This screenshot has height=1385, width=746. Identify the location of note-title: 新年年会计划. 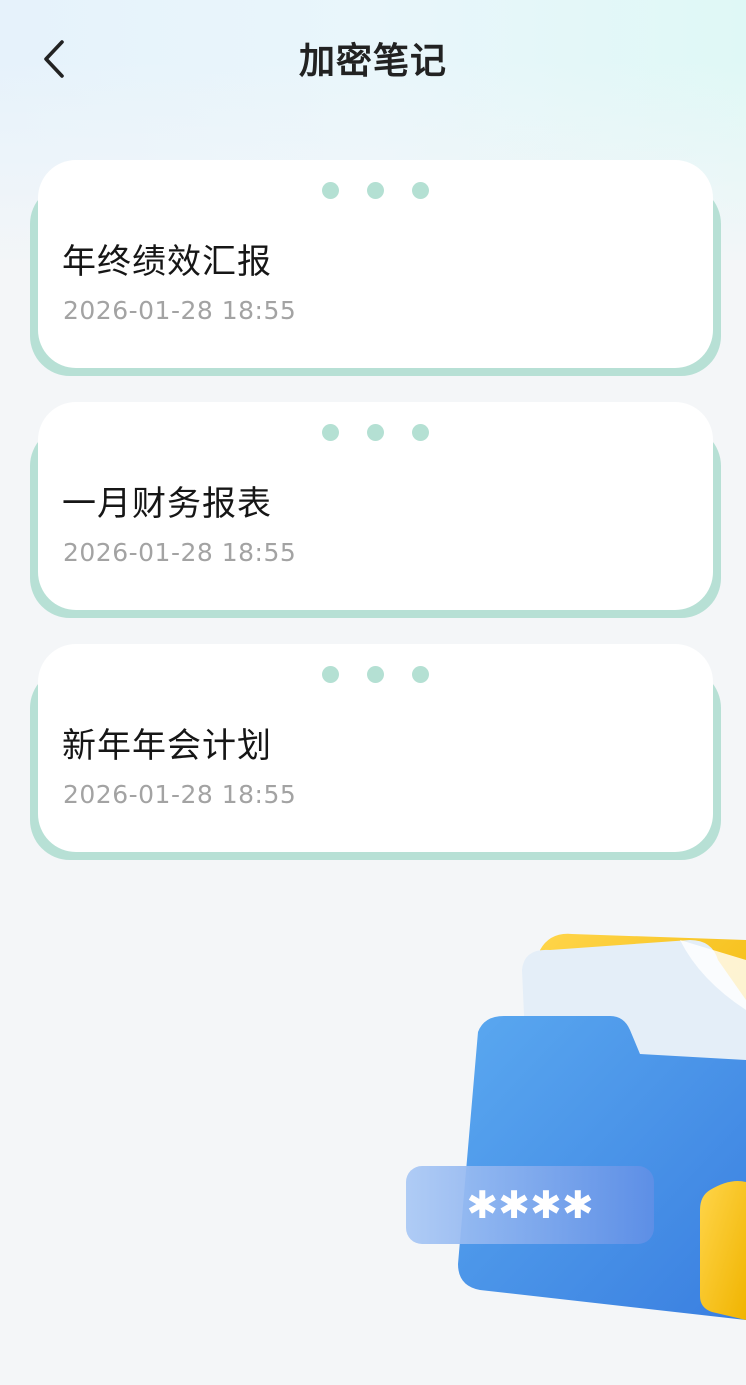
(167, 746).